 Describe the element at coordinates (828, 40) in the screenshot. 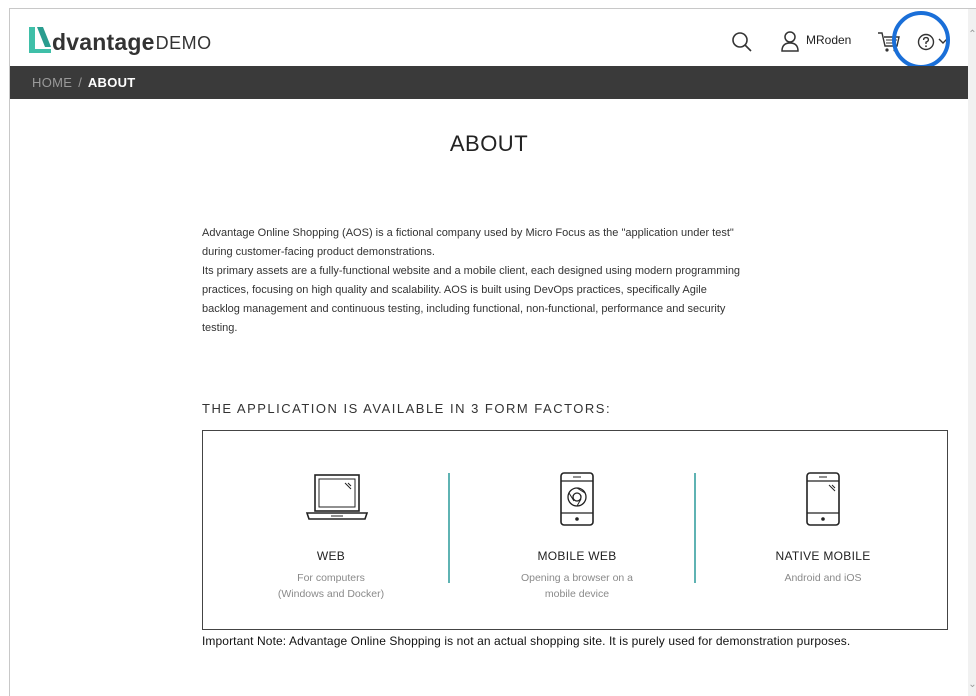

I see `user-name-link: MRoden` at that location.